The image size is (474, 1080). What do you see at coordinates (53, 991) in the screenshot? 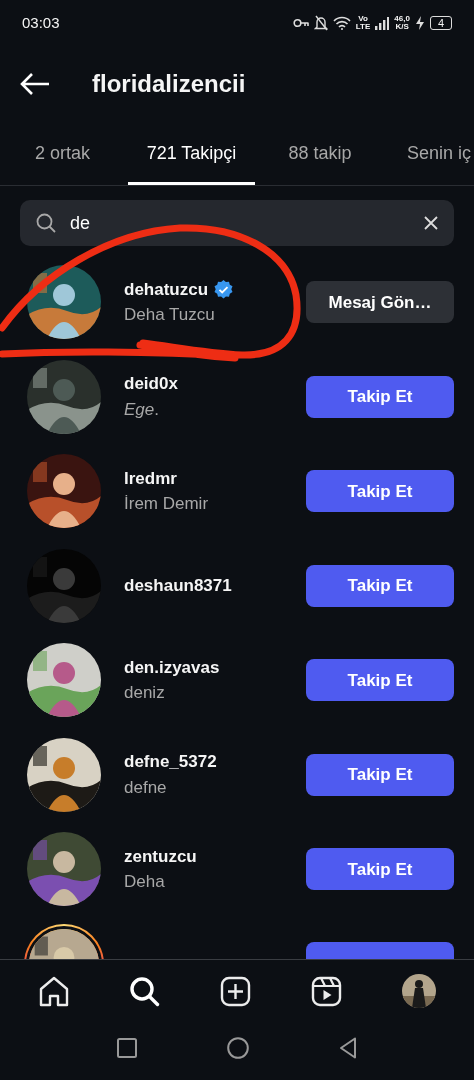
I see `home-icon` at bounding box center [53, 991].